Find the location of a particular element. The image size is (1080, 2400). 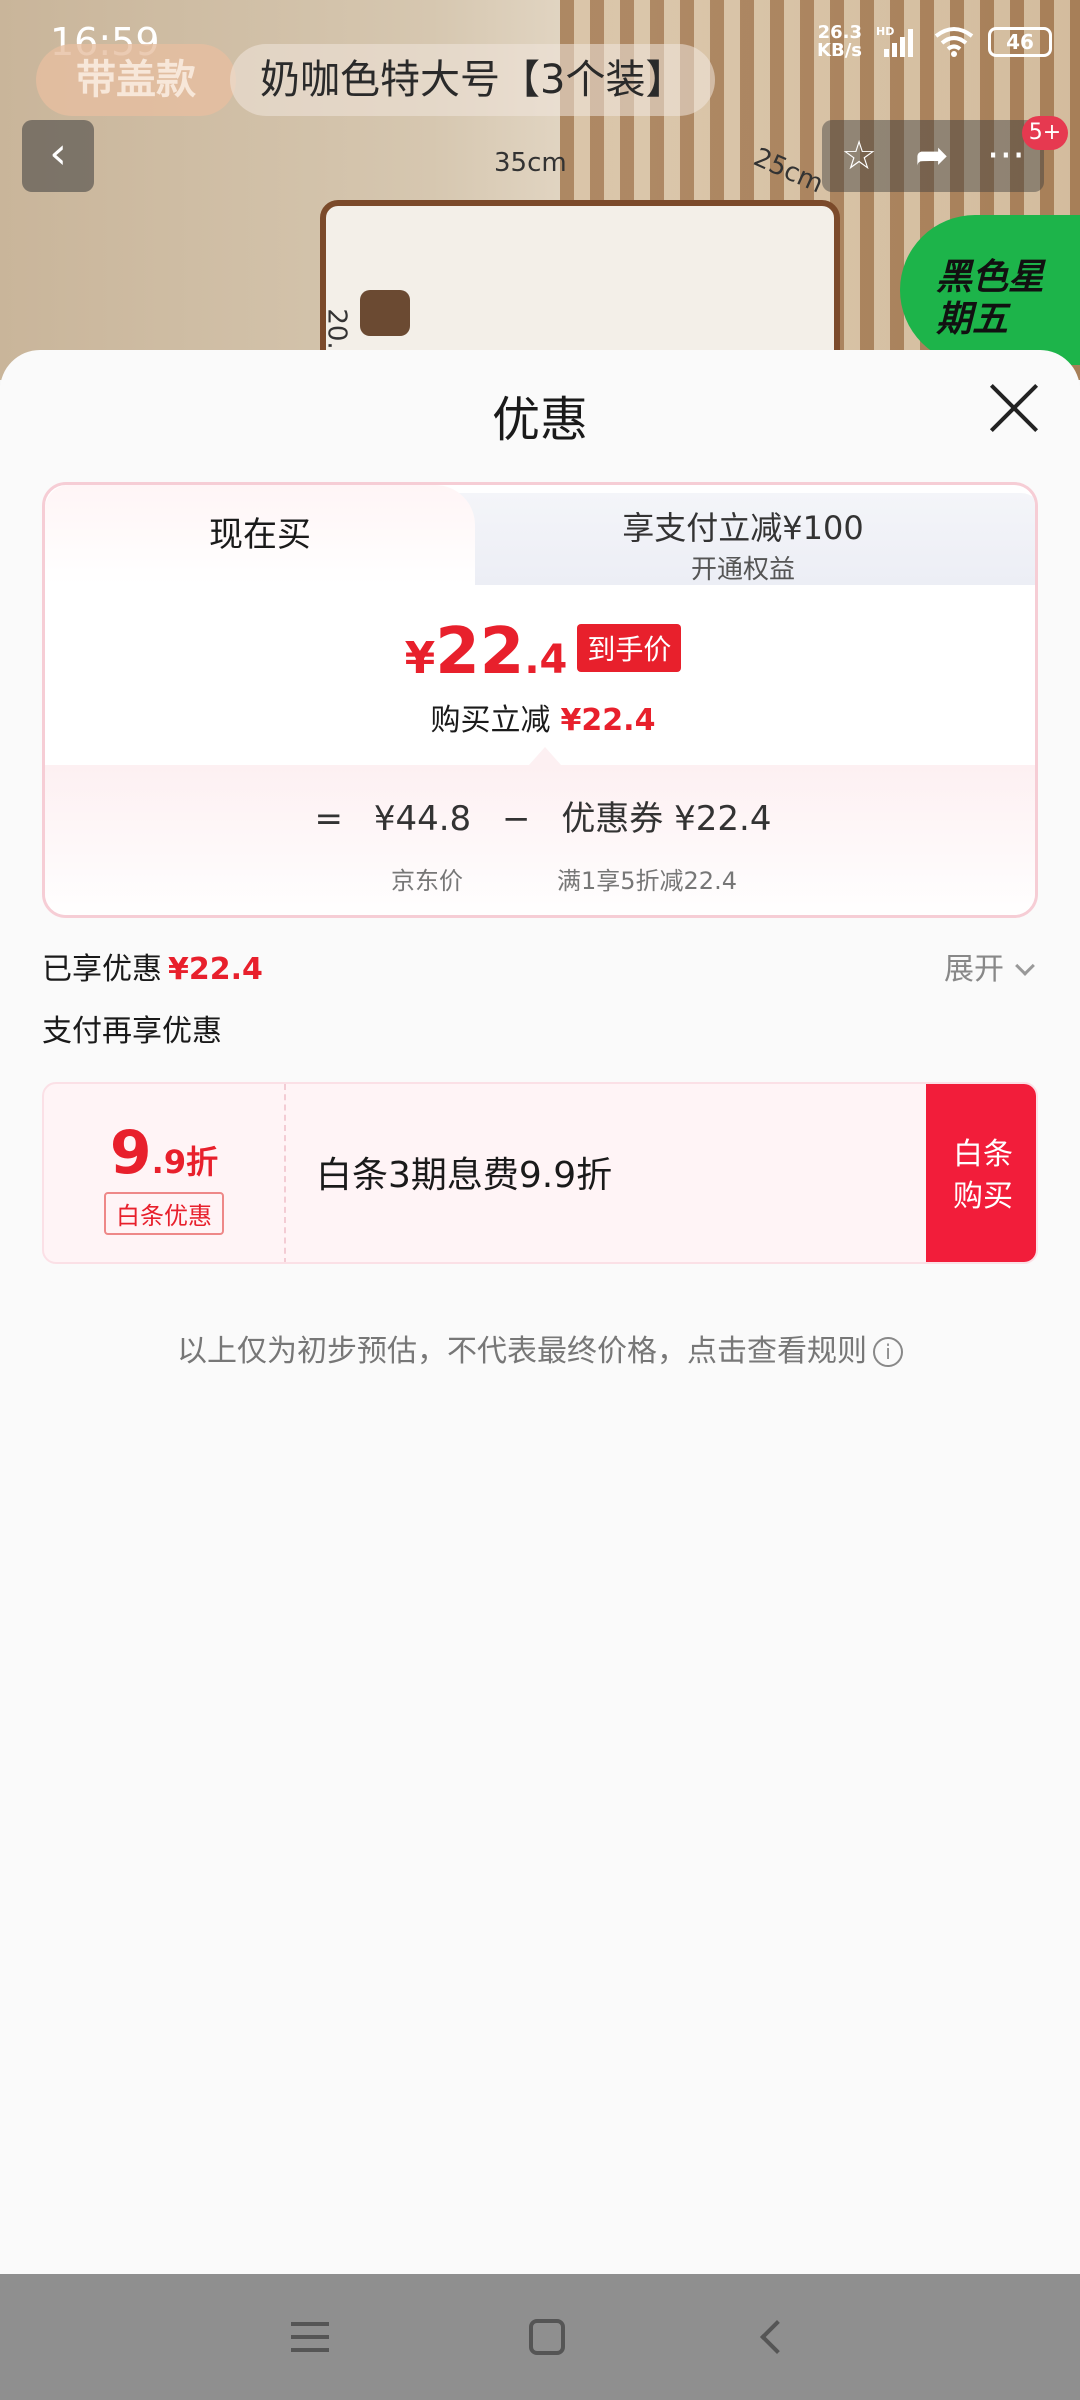

dimension-width: 35cm is located at coordinates (530, 163).